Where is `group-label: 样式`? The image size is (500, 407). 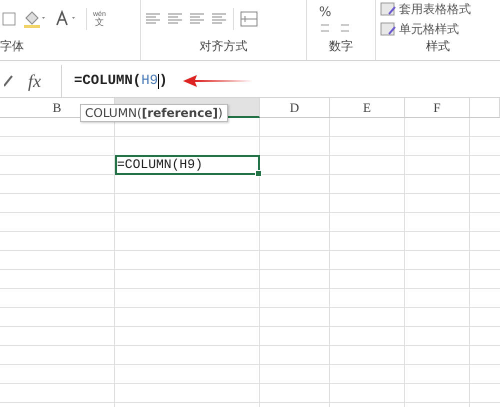
group-label: 样式 is located at coordinates (438, 46).